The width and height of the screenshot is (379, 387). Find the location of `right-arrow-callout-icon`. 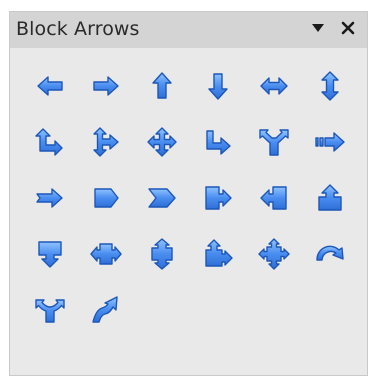

right-arrow-callout-icon is located at coordinates (218, 198).